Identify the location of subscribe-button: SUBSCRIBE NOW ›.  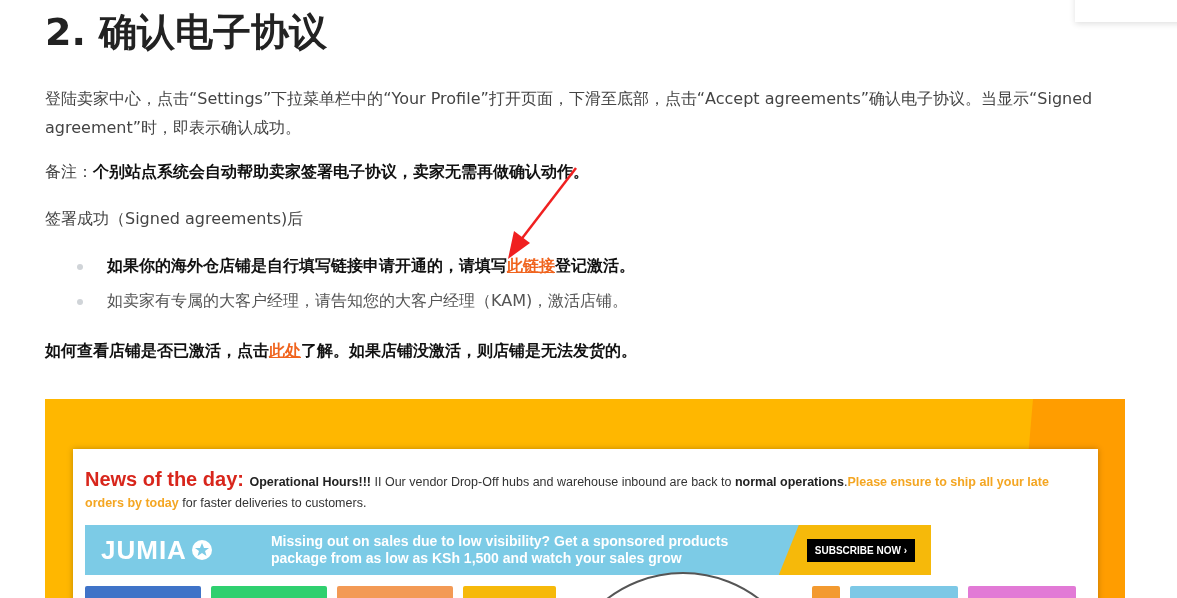
(860, 550).